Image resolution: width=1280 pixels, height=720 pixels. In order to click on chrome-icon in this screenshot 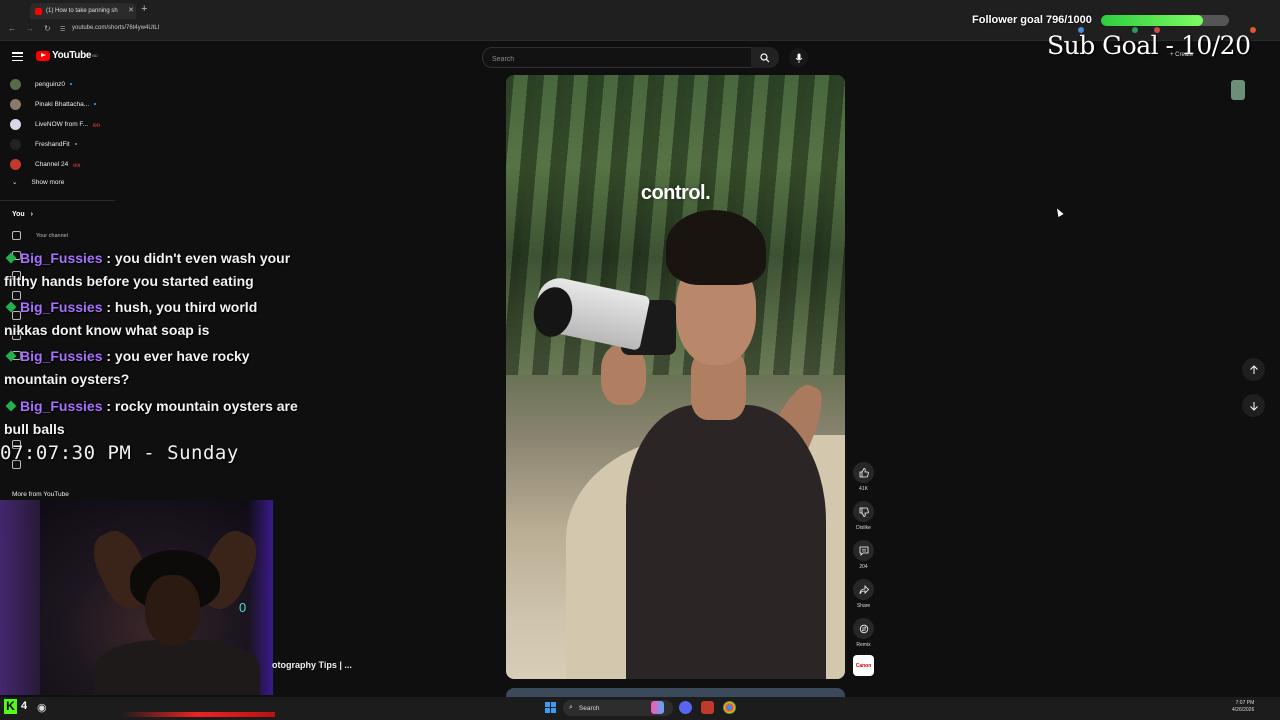, I will do `click(729, 707)`.